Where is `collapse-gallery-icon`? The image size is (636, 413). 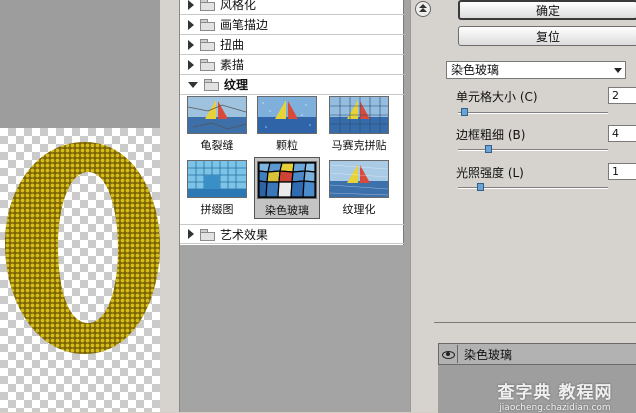 collapse-gallery-icon is located at coordinates (423, 9).